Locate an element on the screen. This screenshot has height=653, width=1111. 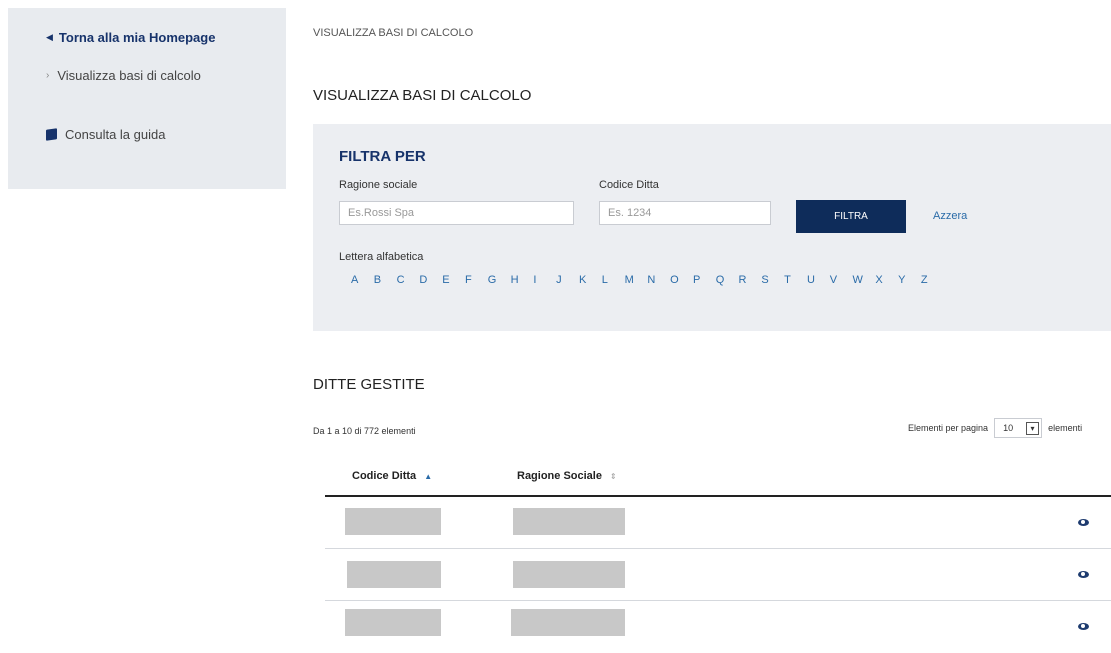
filter-title: FILTRA PER is located at coordinates (382, 156).